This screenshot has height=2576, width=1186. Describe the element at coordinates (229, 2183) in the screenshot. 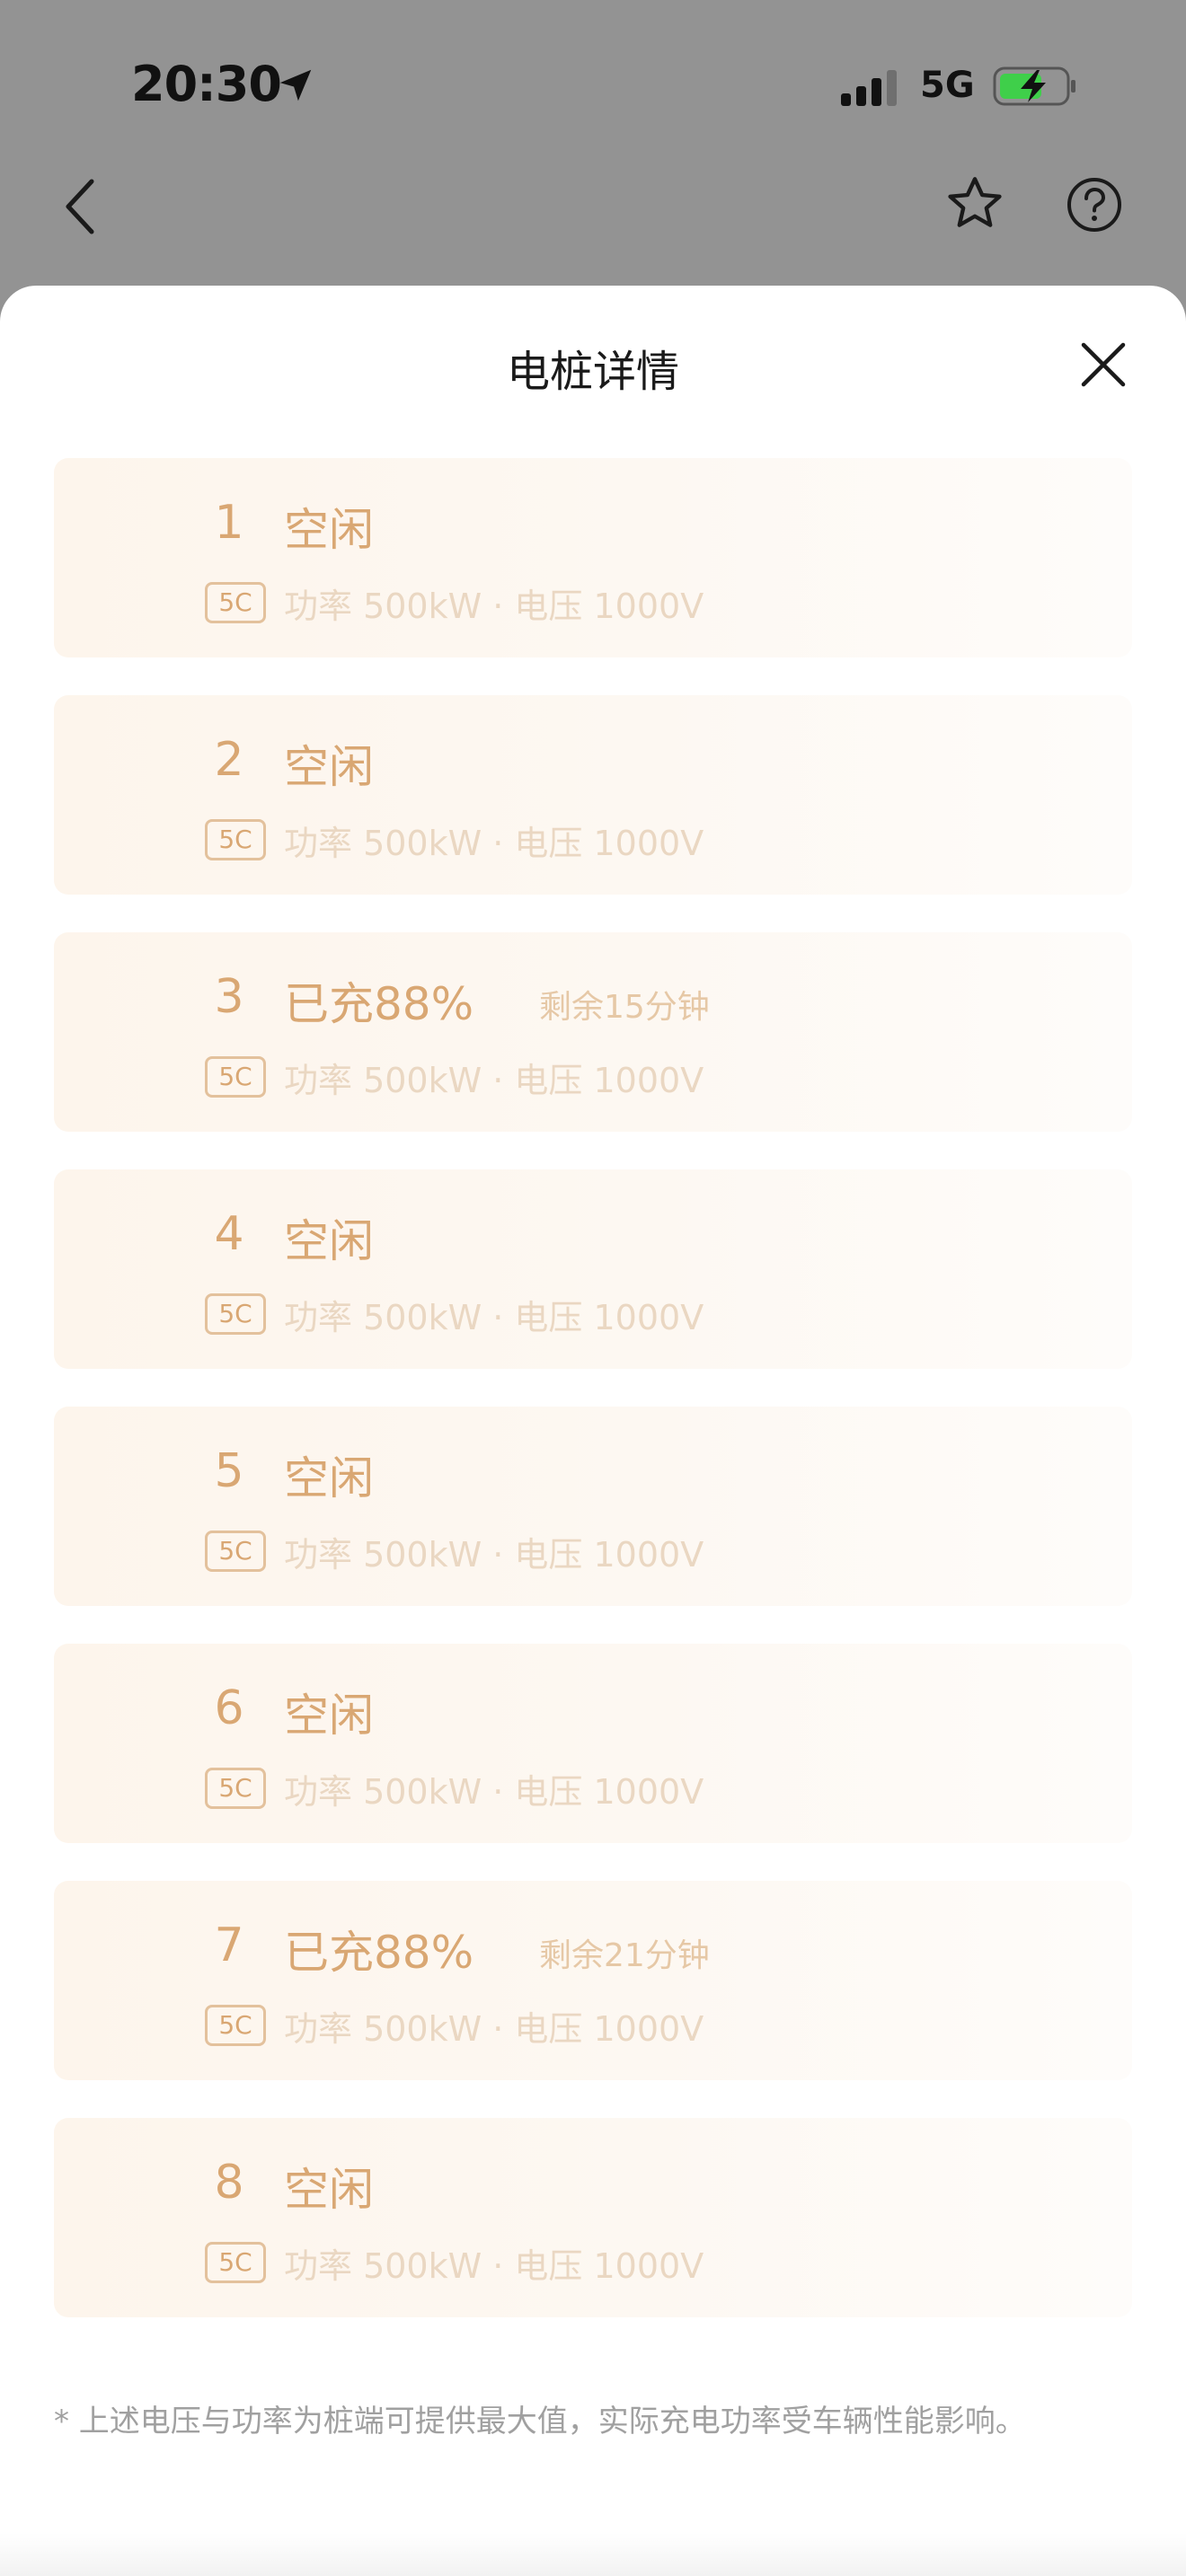

I see `pile-number: 8` at that location.